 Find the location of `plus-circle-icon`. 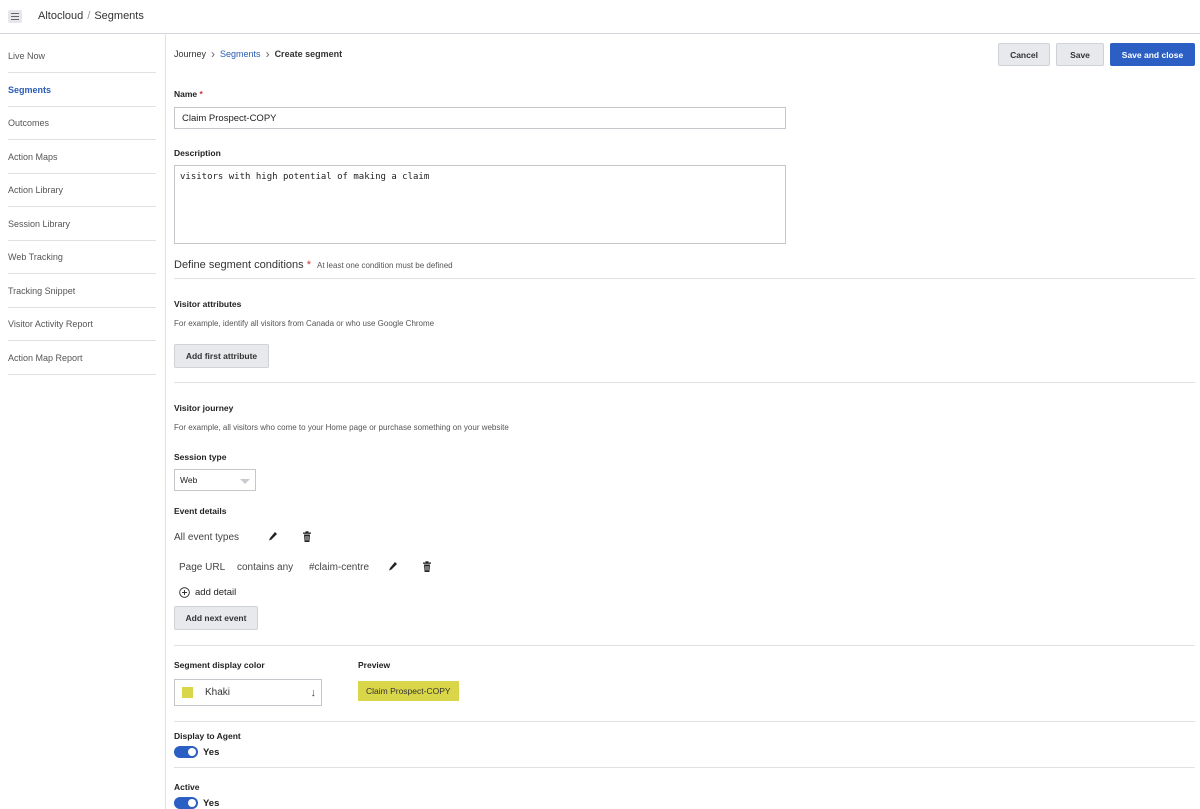

plus-circle-icon is located at coordinates (184, 592).